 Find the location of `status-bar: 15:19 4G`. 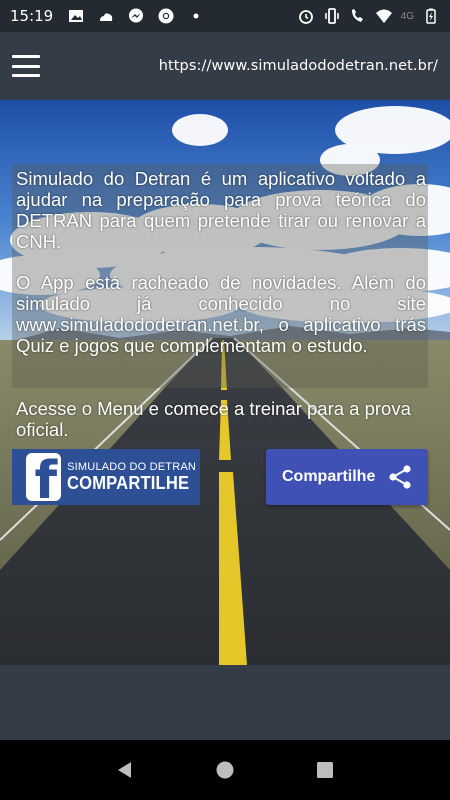

status-bar: 15:19 4G is located at coordinates (225, 16).